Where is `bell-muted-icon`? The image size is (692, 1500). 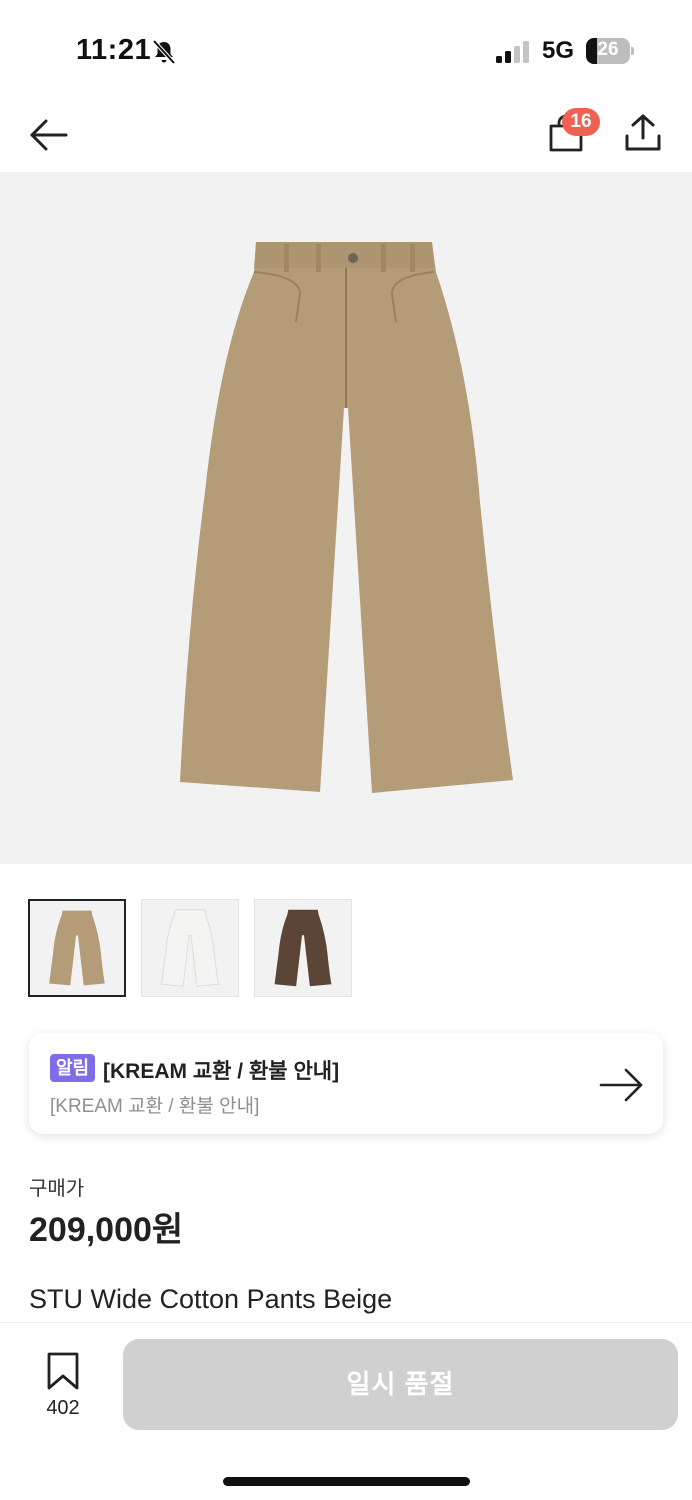
bell-muted-icon is located at coordinates (164, 52).